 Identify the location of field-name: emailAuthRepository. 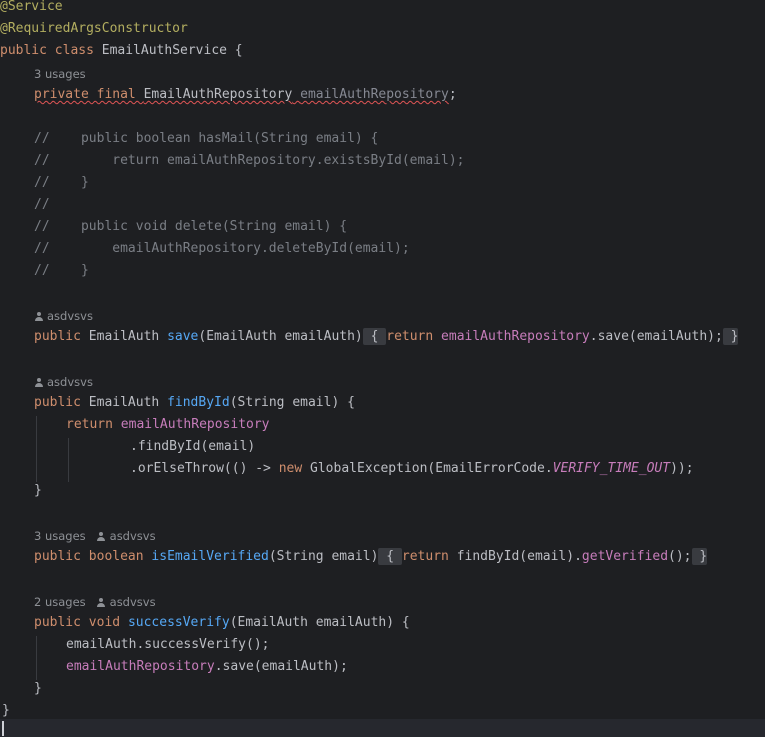
(374, 94).